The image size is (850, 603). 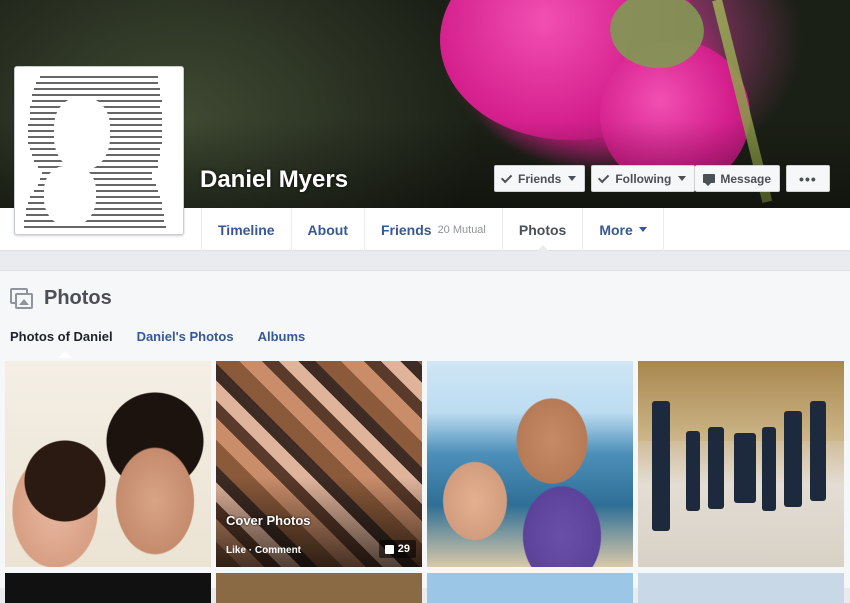 I want to click on message-button-label: Message, so click(x=746, y=178).